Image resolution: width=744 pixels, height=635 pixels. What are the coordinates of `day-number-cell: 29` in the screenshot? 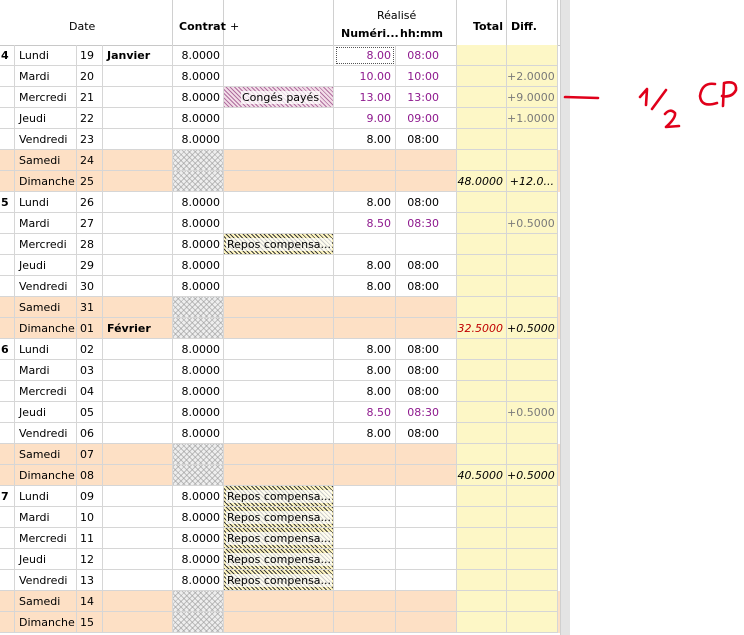 It's located at (90, 265).